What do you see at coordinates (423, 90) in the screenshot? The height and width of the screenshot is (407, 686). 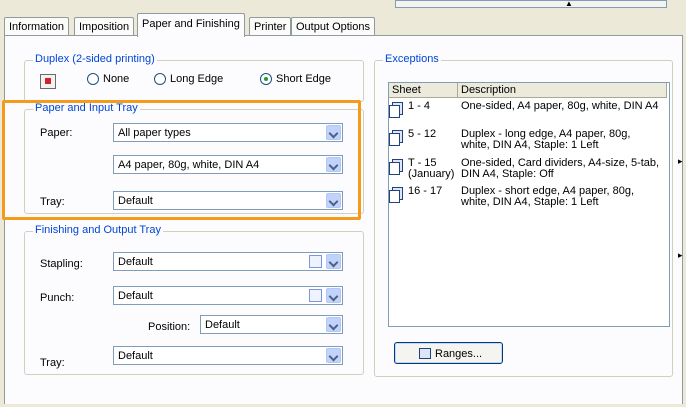 I see `sheet-column-header: Sheet` at bounding box center [423, 90].